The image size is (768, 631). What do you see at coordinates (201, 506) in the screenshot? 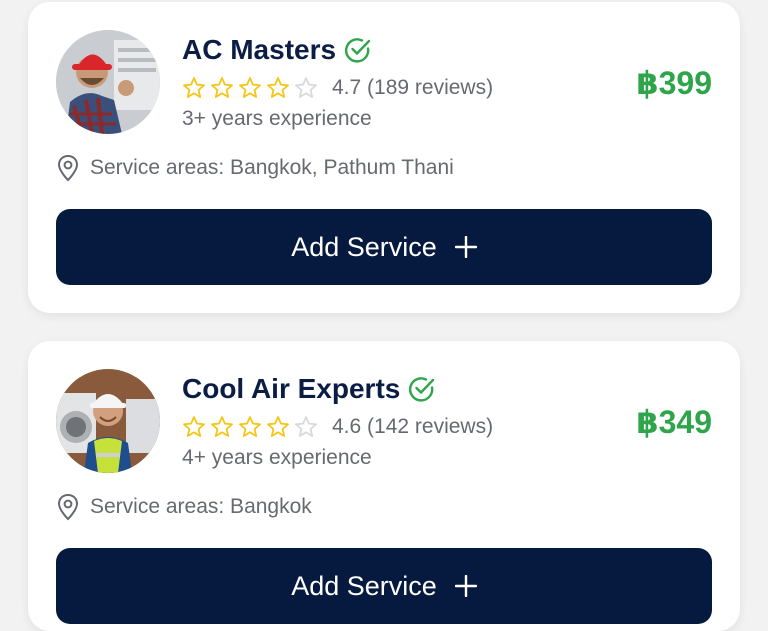
I see `service-areas-text: Service areas: Bangkok` at bounding box center [201, 506].